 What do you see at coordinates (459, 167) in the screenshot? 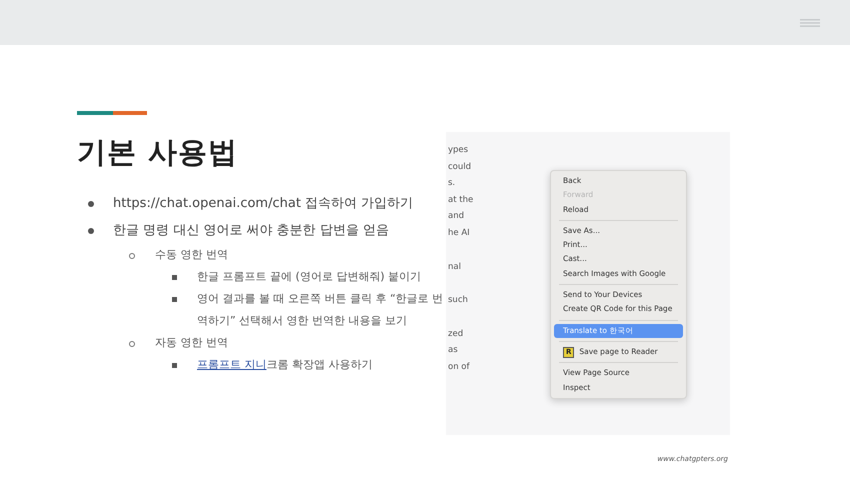
I see `page-text-fragment: could` at bounding box center [459, 167].